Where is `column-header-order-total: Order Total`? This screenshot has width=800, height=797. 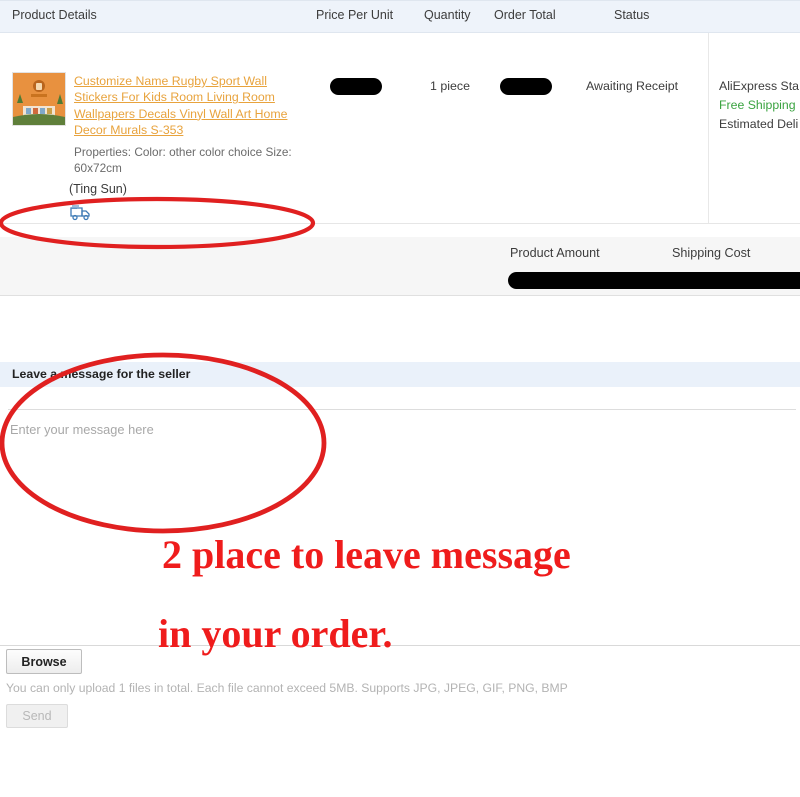 column-header-order-total: Order Total is located at coordinates (525, 15).